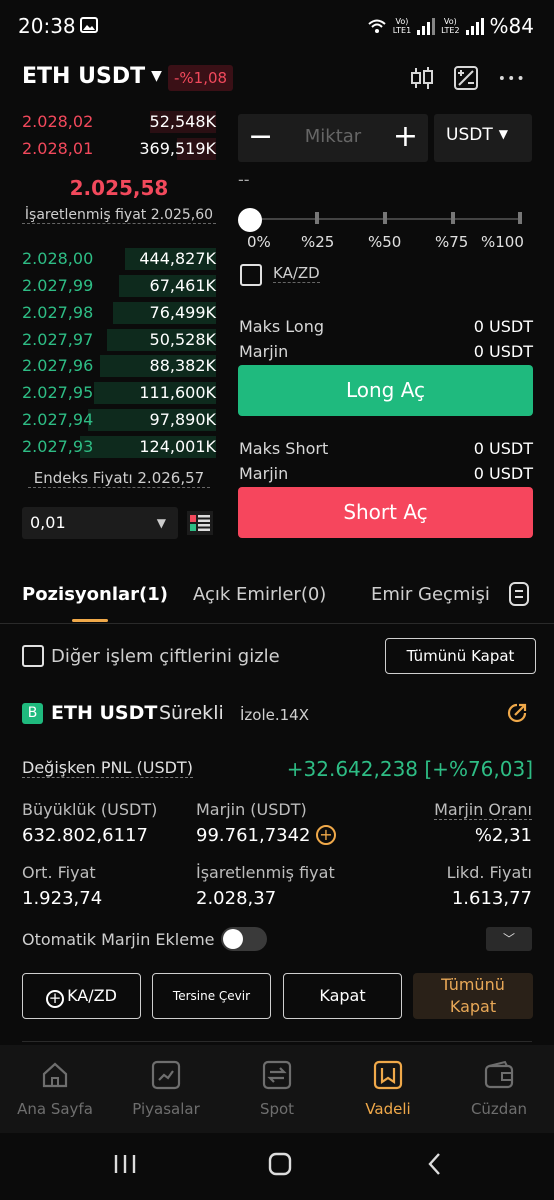 The width and height of the screenshot is (554, 1200). What do you see at coordinates (200, 523) in the screenshot?
I see `orderbook-view-icon` at bounding box center [200, 523].